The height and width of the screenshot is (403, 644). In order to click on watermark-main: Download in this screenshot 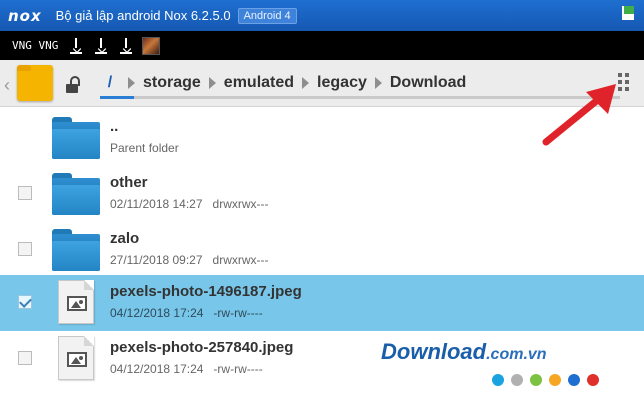, I will do `click(434, 351)`.